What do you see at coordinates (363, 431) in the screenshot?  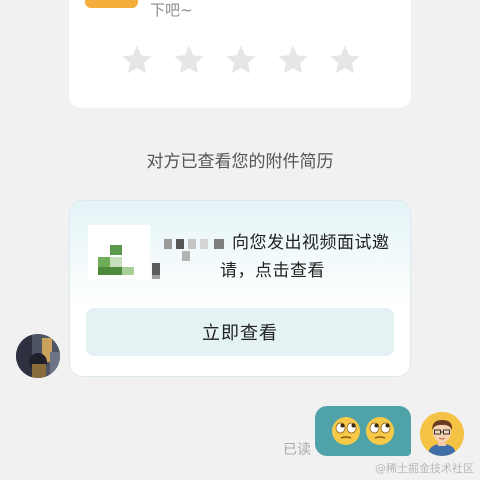 I see `own-message-bubble` at bounding box center [363, 431].